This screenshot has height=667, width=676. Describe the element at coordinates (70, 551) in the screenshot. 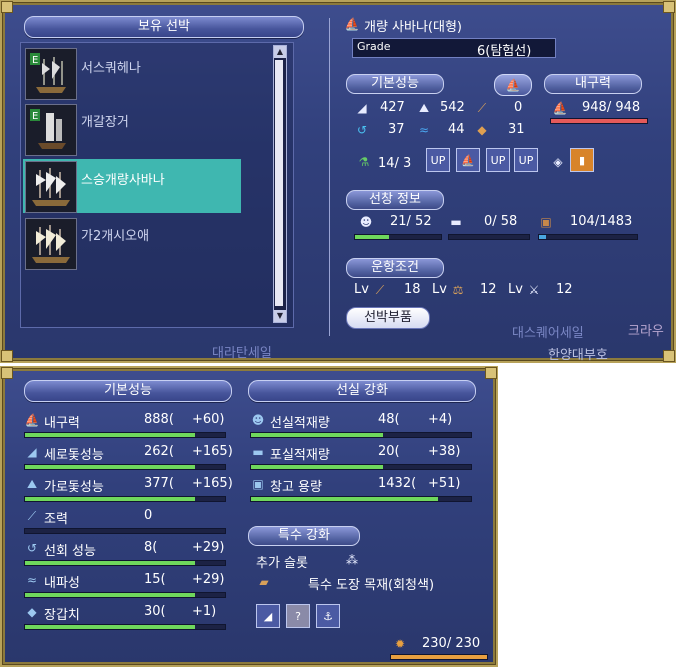

I see `stat-label: 선회 성능` at that location.